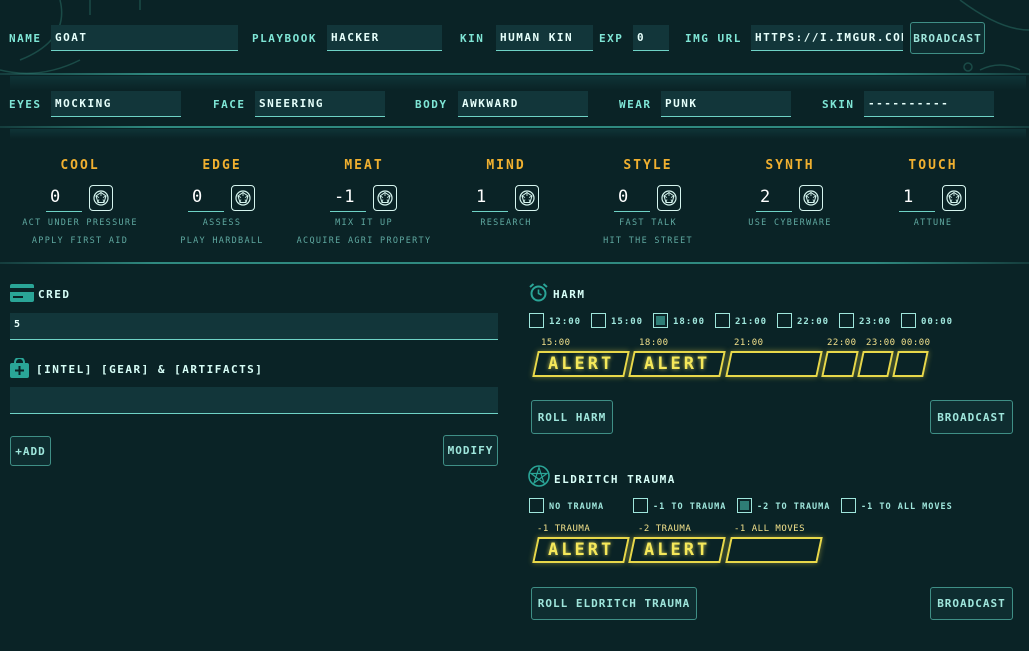  What do you see at coordinates (813, 322) in the screenshot?
I see `harm-clock-label: 22:00` at bounding box center [813, 322].